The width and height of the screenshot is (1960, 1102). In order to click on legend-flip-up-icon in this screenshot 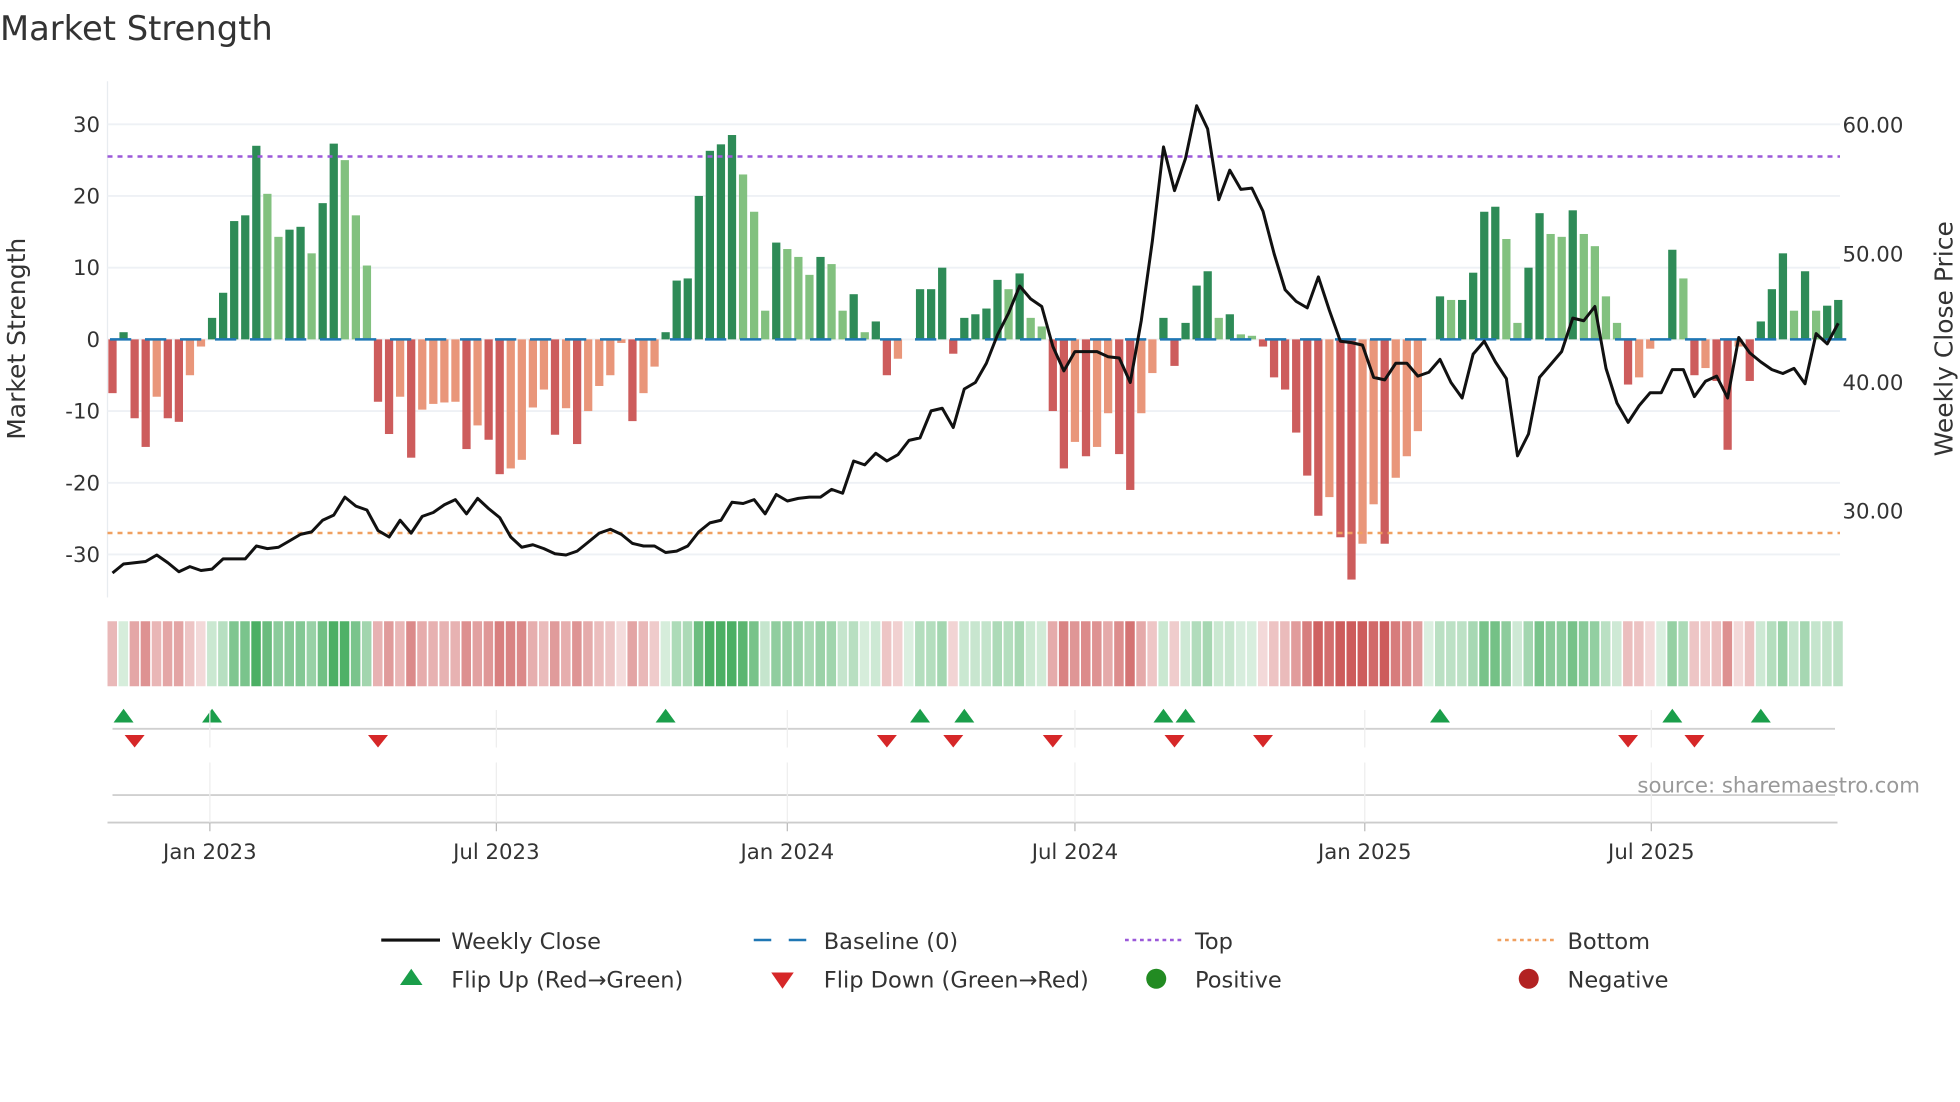, I will do `click(411, 976)`.